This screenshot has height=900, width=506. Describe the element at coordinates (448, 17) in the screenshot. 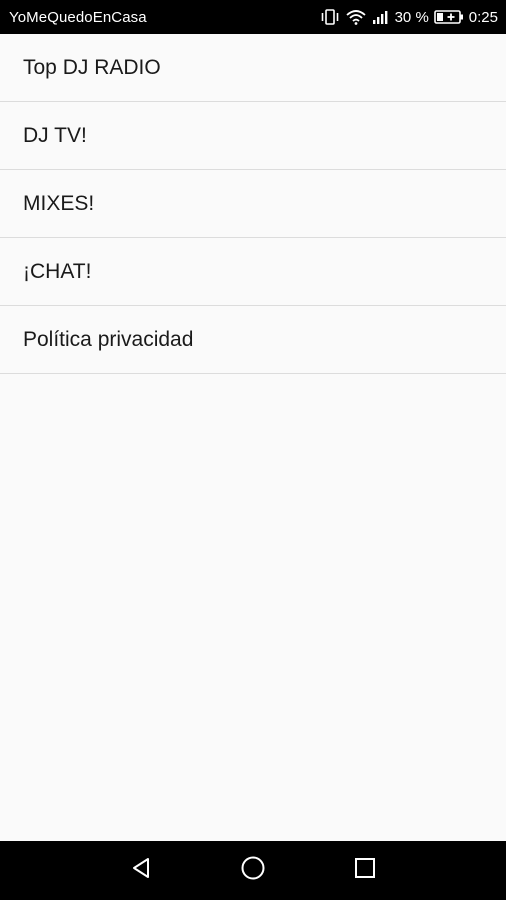

I see `battery-charging-icon` at that location.